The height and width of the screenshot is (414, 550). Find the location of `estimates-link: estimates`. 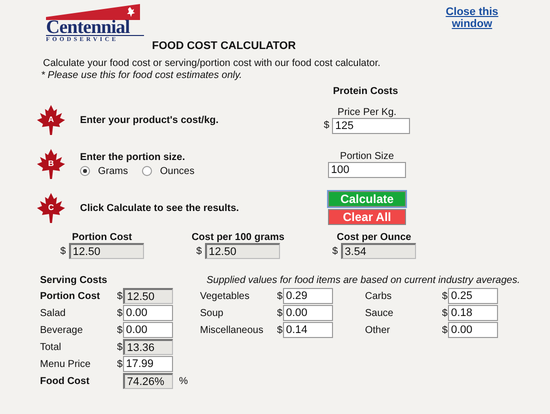

estimates-link: estimates is located at coordinates (197, 75).